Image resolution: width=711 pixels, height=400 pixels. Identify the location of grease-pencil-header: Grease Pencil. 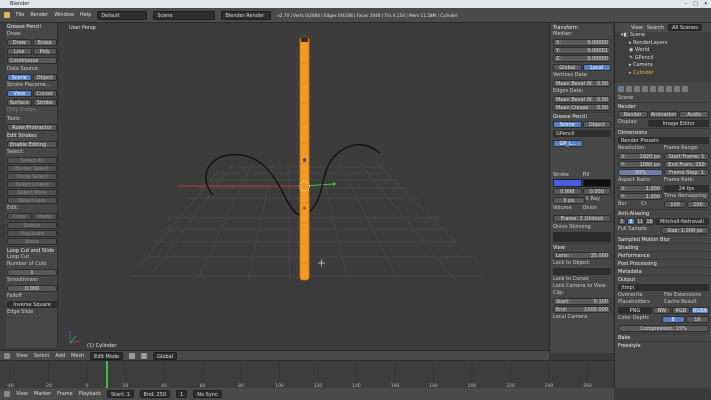
(32, 27).